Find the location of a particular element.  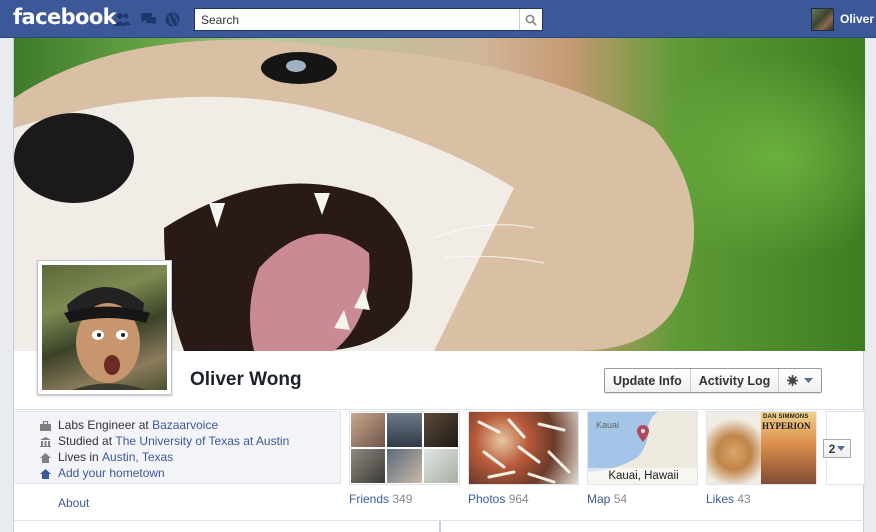

map-label: Map is located at coordinates (599, 499).